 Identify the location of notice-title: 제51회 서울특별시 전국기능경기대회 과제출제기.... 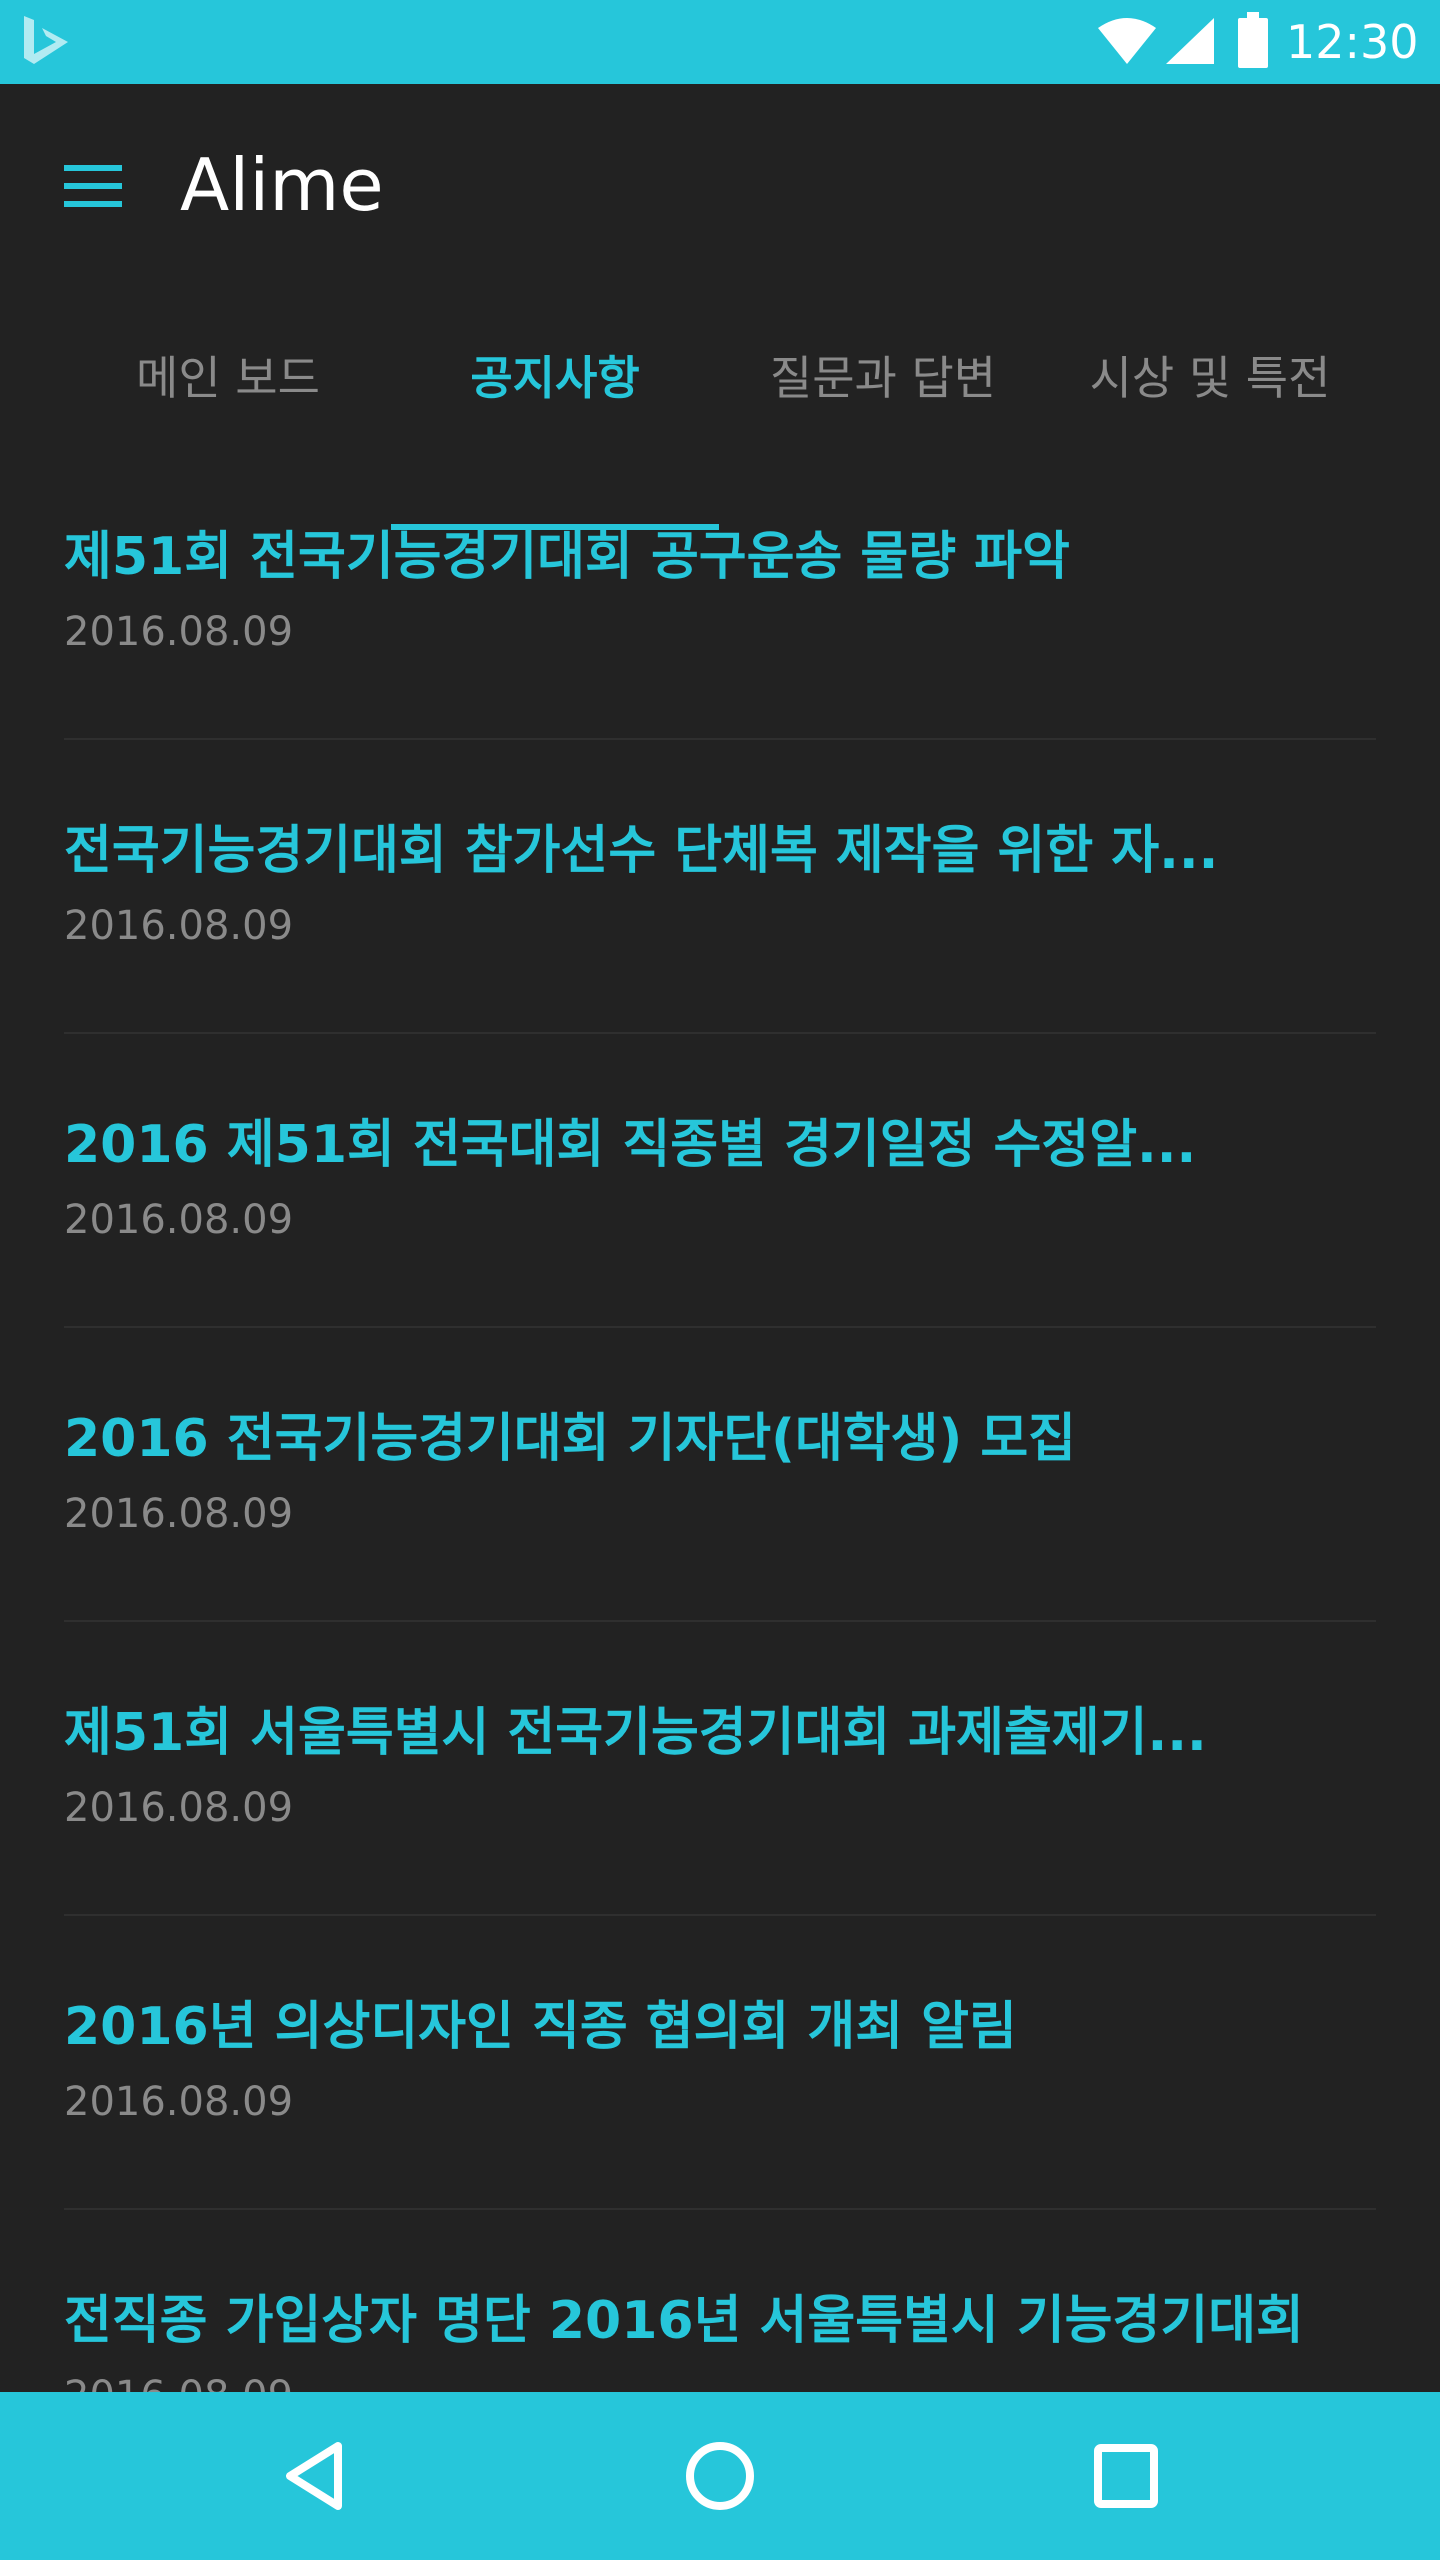
(635, 1733).